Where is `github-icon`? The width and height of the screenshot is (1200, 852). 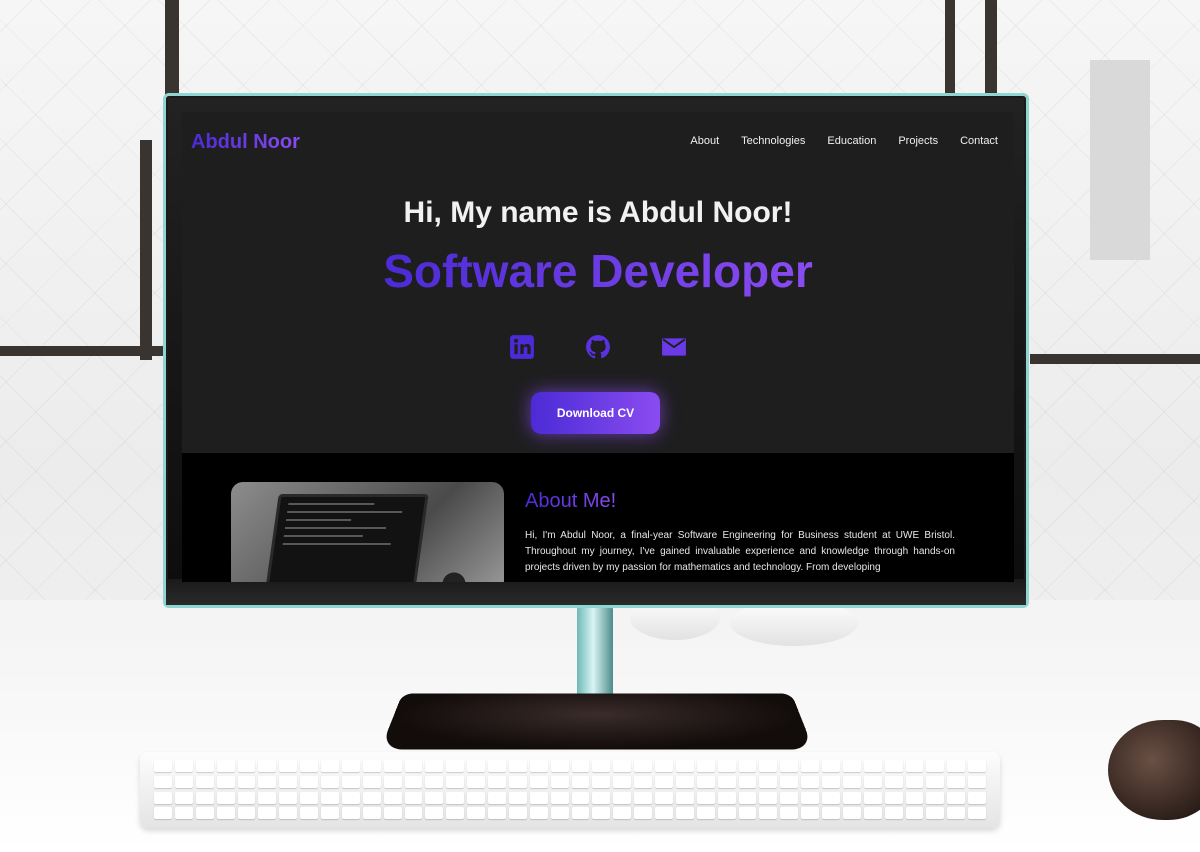 github-icon is located at coordinates (598, 347).